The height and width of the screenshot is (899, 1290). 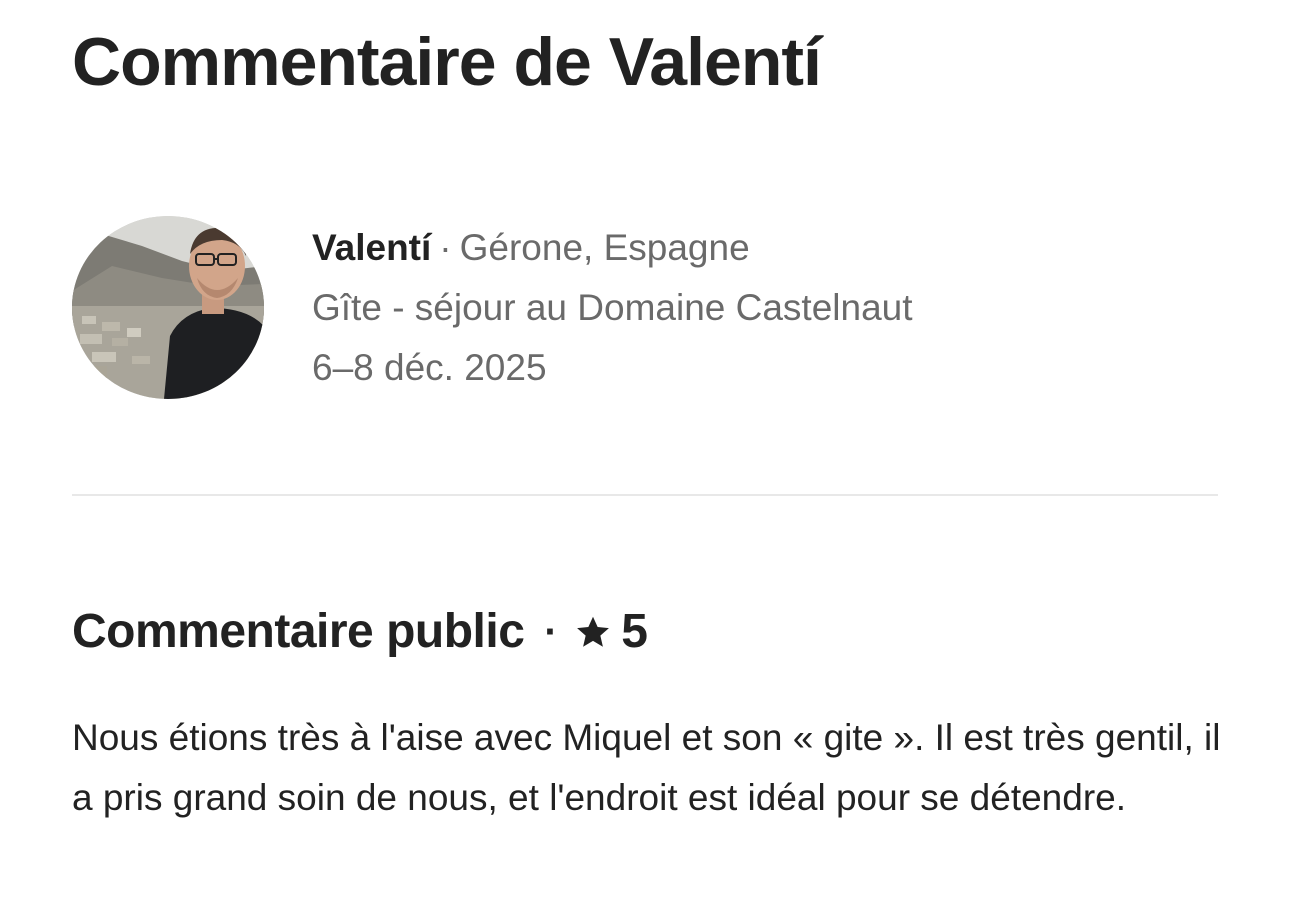 What do you see at coordinates (298, 631) in the screenshot?
I see `public-review-title: Commentaire public` at bounding box center [298, 631].